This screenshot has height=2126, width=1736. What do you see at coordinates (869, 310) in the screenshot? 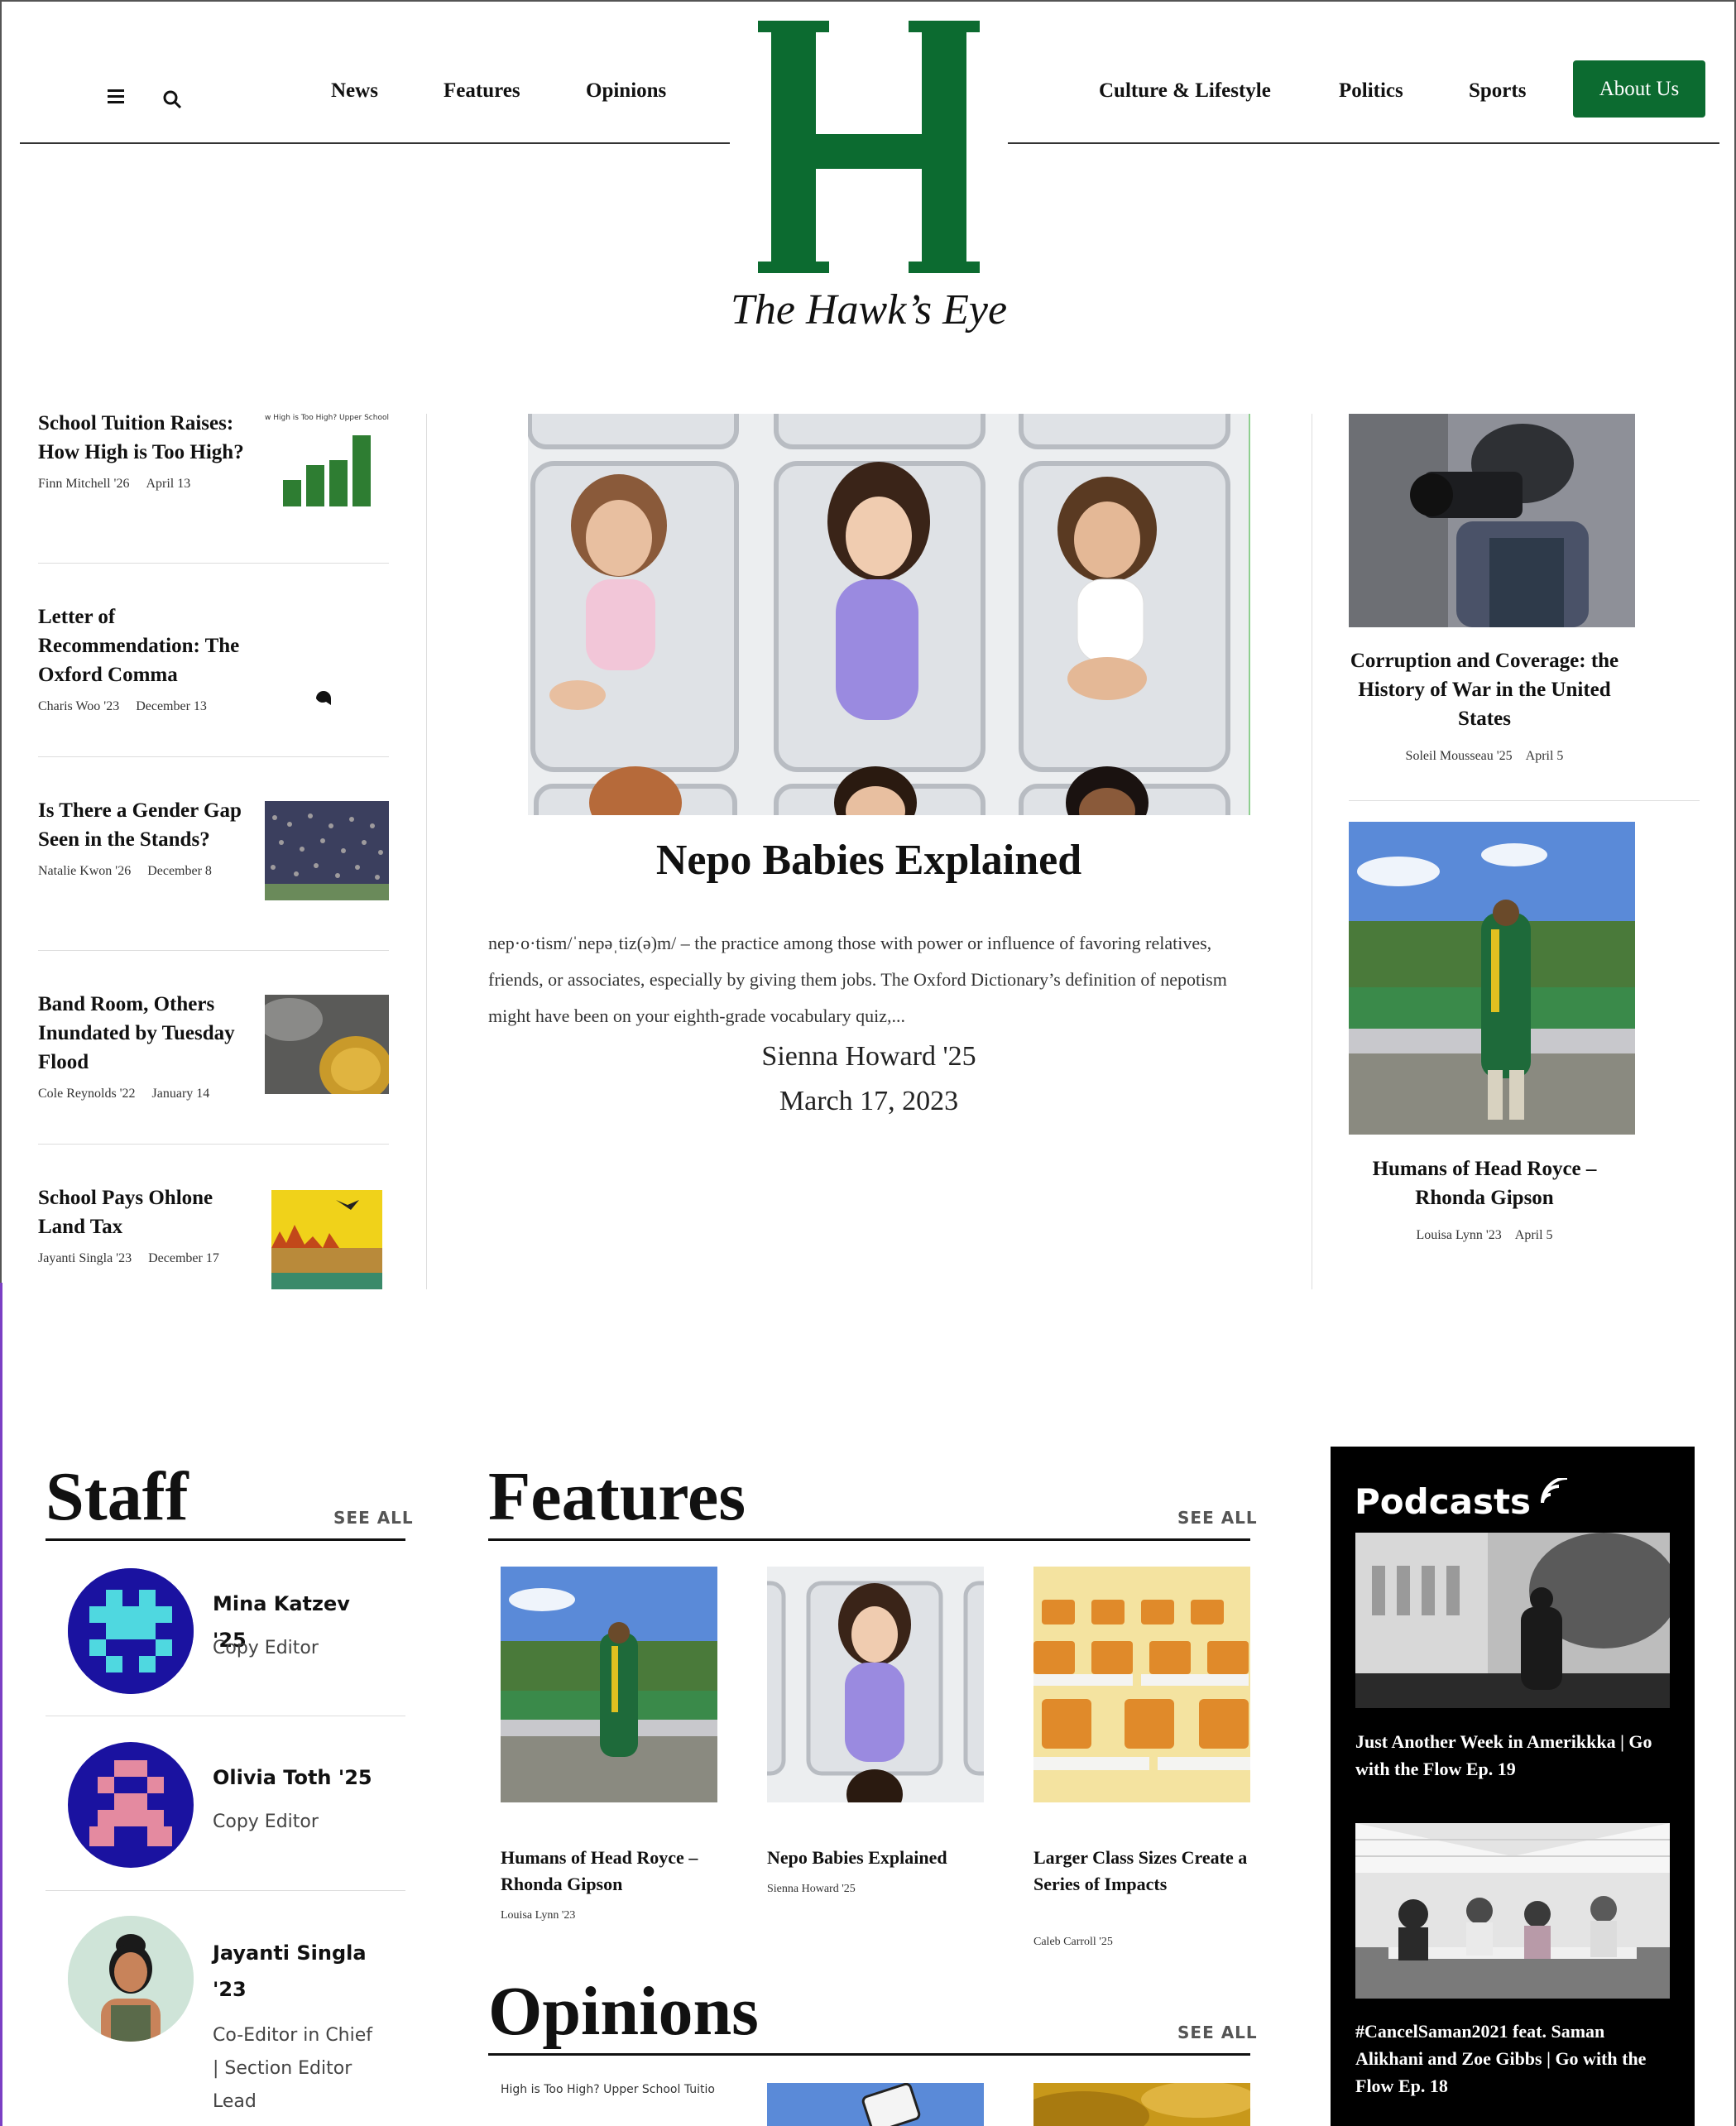
I see `tagline: The Hawk’s Eye` at bounding box center [869, 310].